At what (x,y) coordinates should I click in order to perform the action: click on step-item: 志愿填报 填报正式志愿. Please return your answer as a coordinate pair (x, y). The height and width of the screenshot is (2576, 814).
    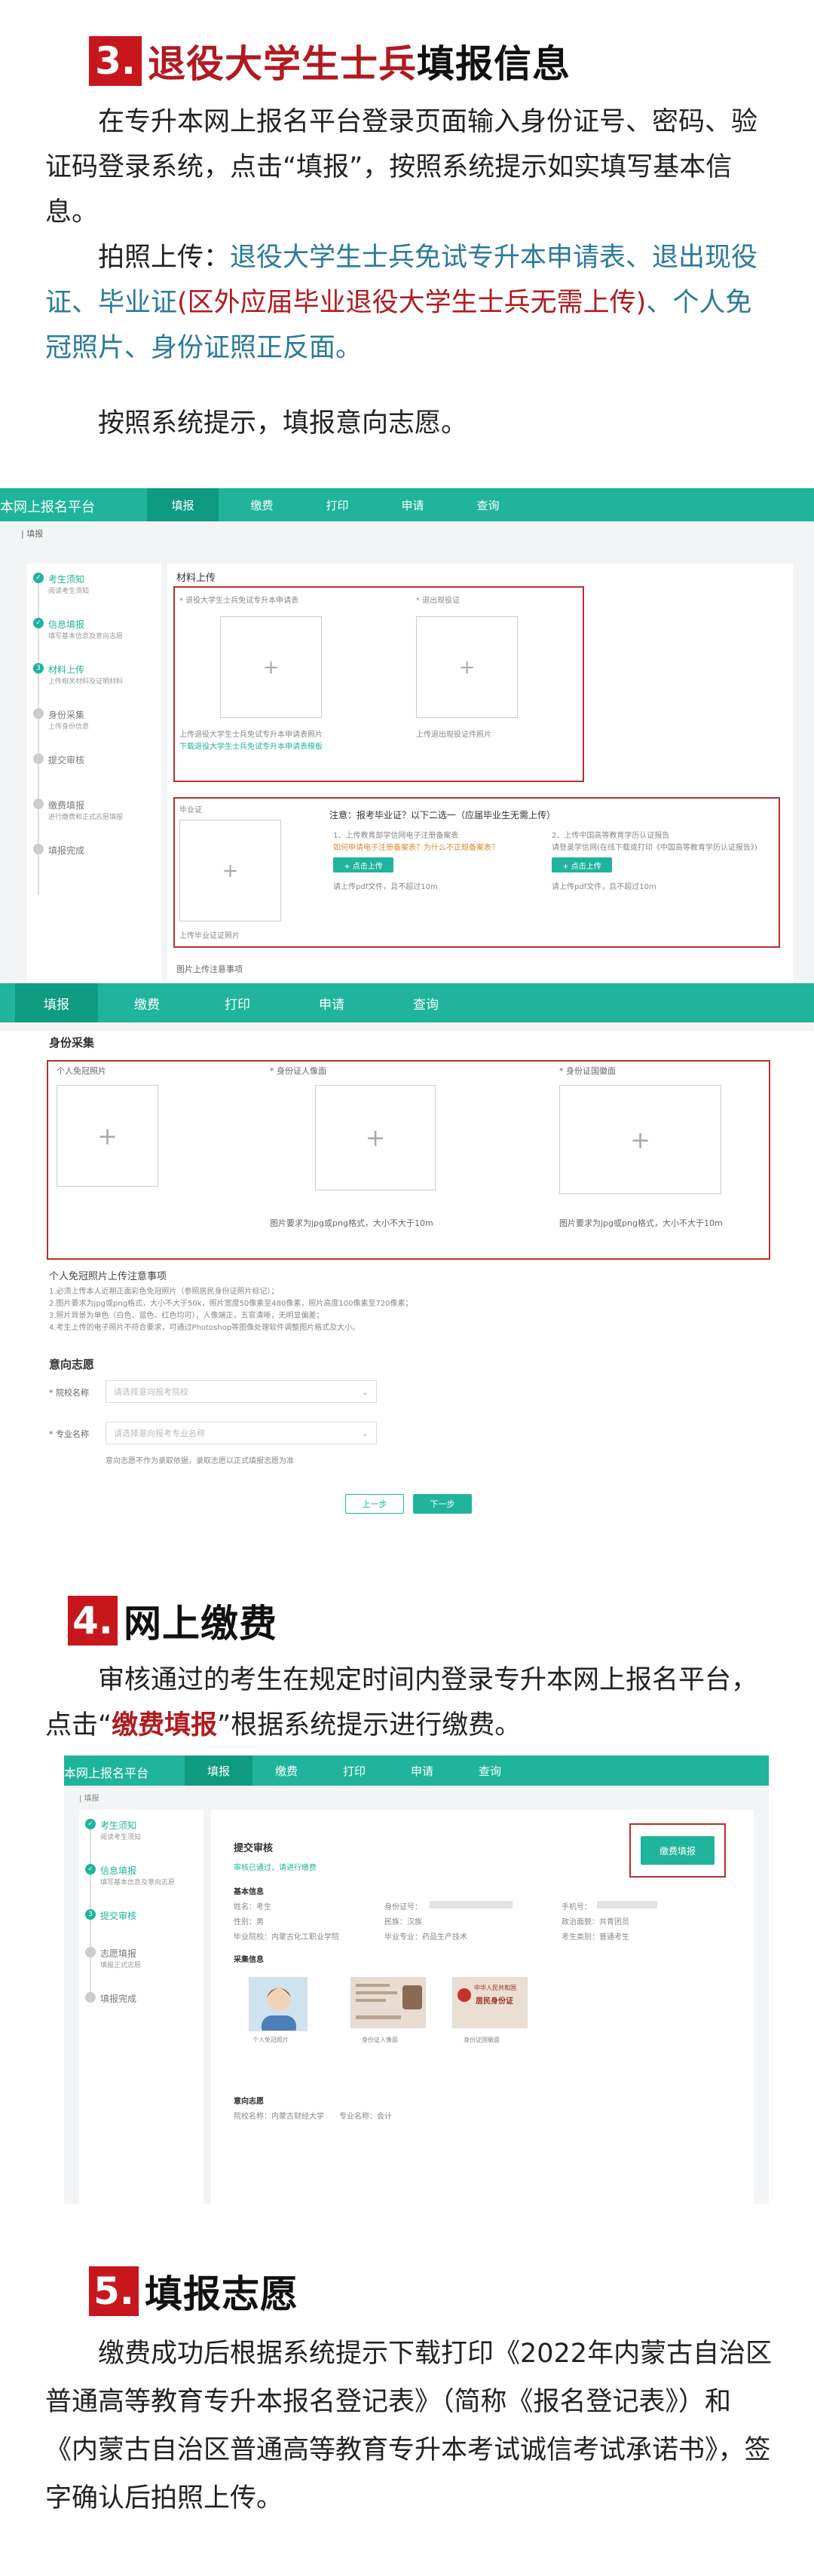
    Looking at the image, I should click on (113, 1958).